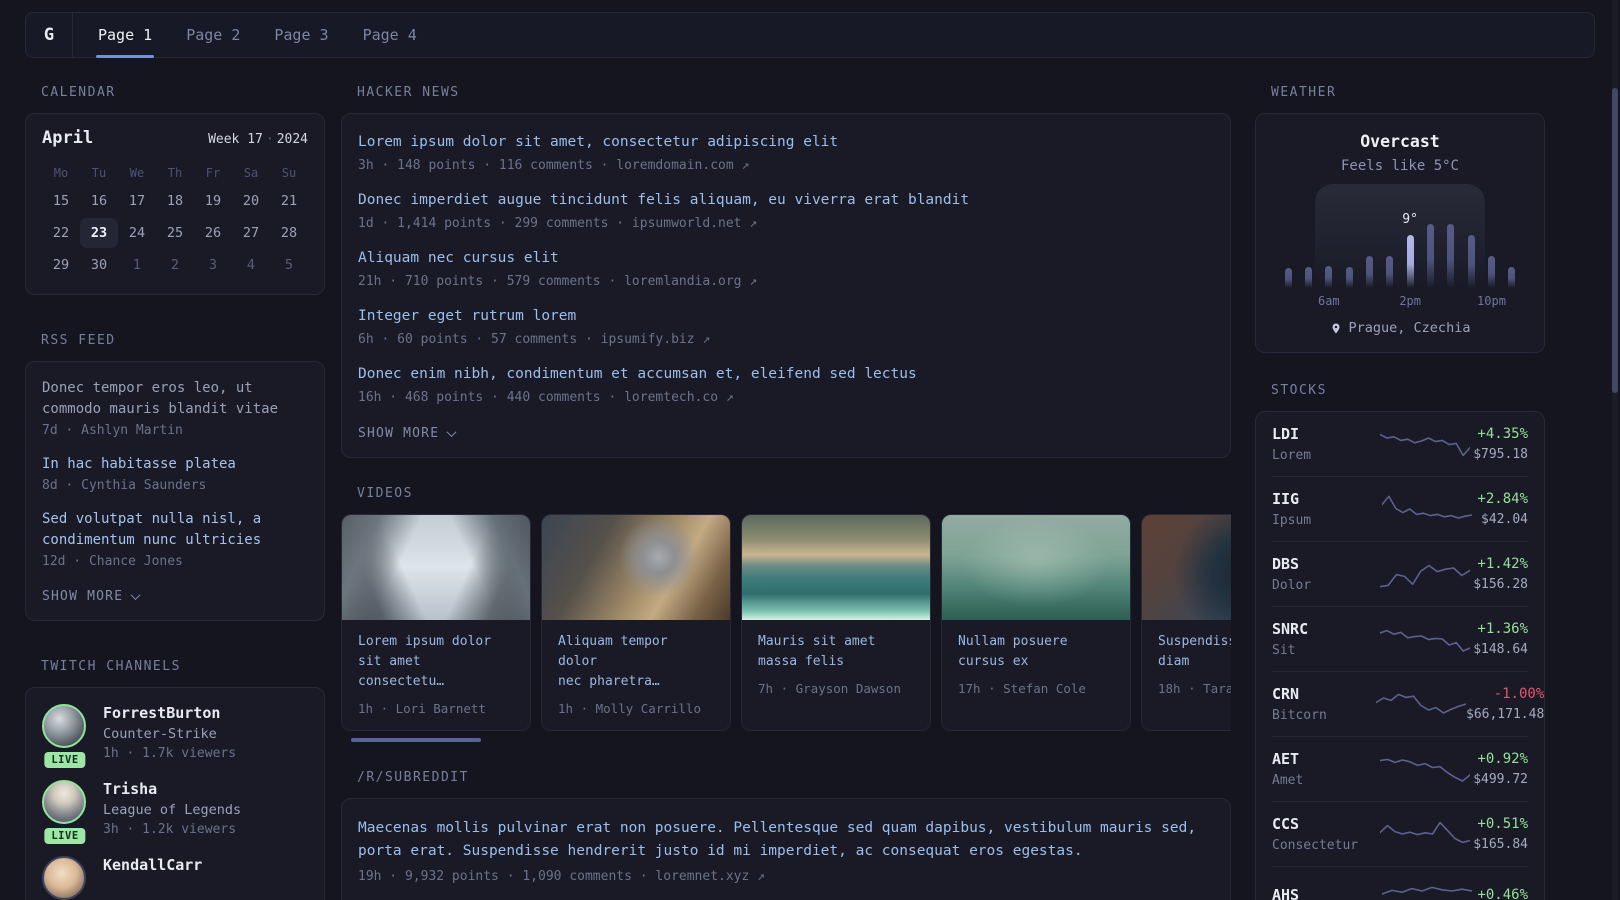 This screenshot has width=1620, height=900. Describe the element at coordinates (1324, 704) in the screenshot. I see `stock-id: CRN Bitcorn` at that location.